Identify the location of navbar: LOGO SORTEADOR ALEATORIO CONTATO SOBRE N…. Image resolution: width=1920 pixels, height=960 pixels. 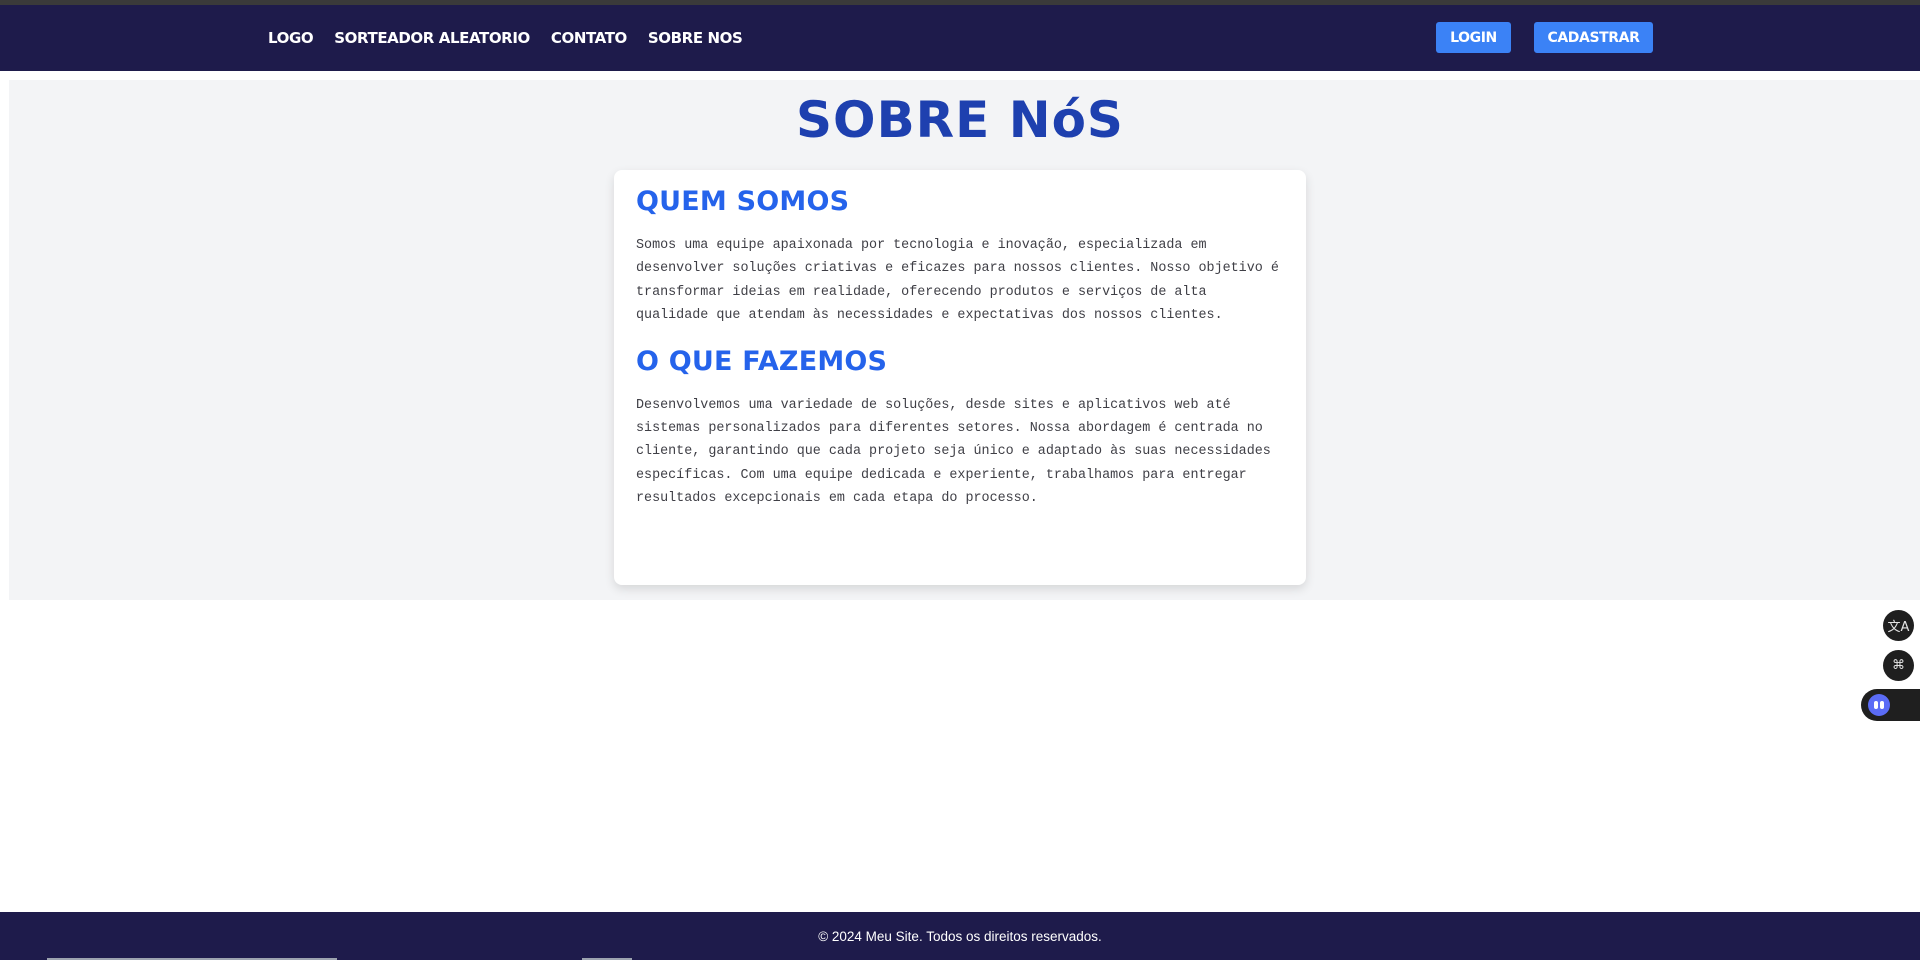
(960, 38).